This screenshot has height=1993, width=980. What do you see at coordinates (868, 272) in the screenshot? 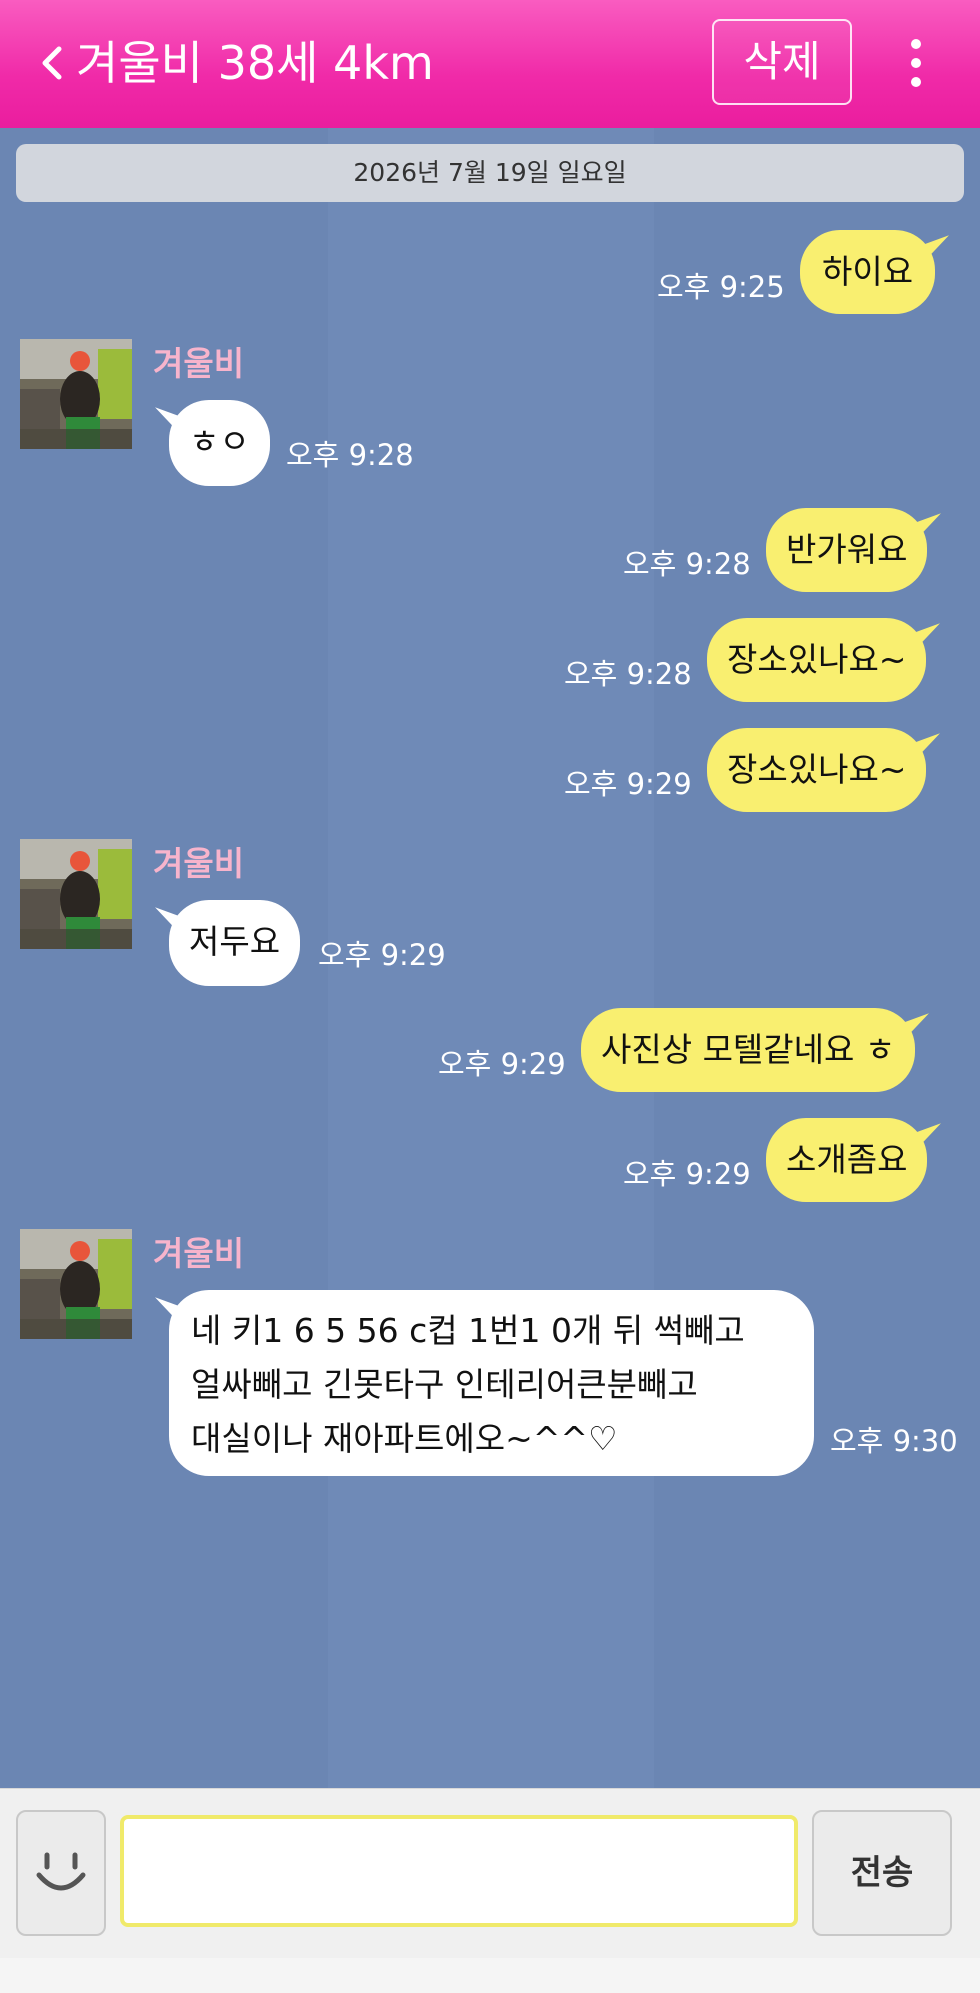
I see `my-message-bubble: 하이요` at bounding box center [868, 272].